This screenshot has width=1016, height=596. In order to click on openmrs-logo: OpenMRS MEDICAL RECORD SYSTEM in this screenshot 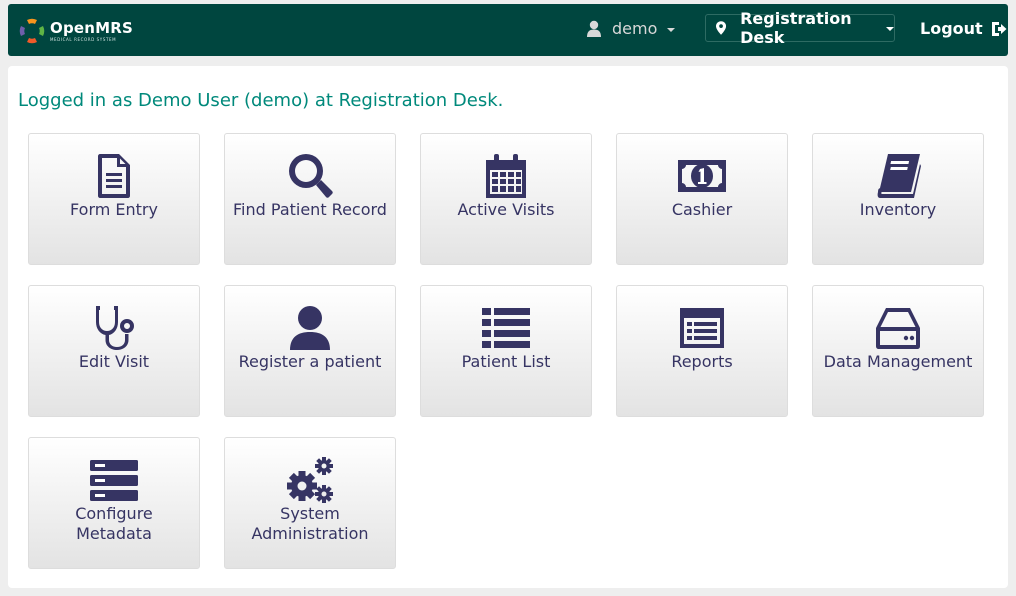, I will do `click(75, 31)`.